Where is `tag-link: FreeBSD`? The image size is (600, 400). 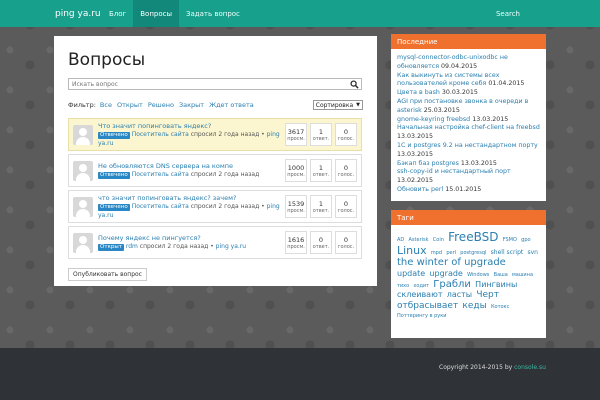 tag-link: FreeBSD is located at coordinates (473, 237).